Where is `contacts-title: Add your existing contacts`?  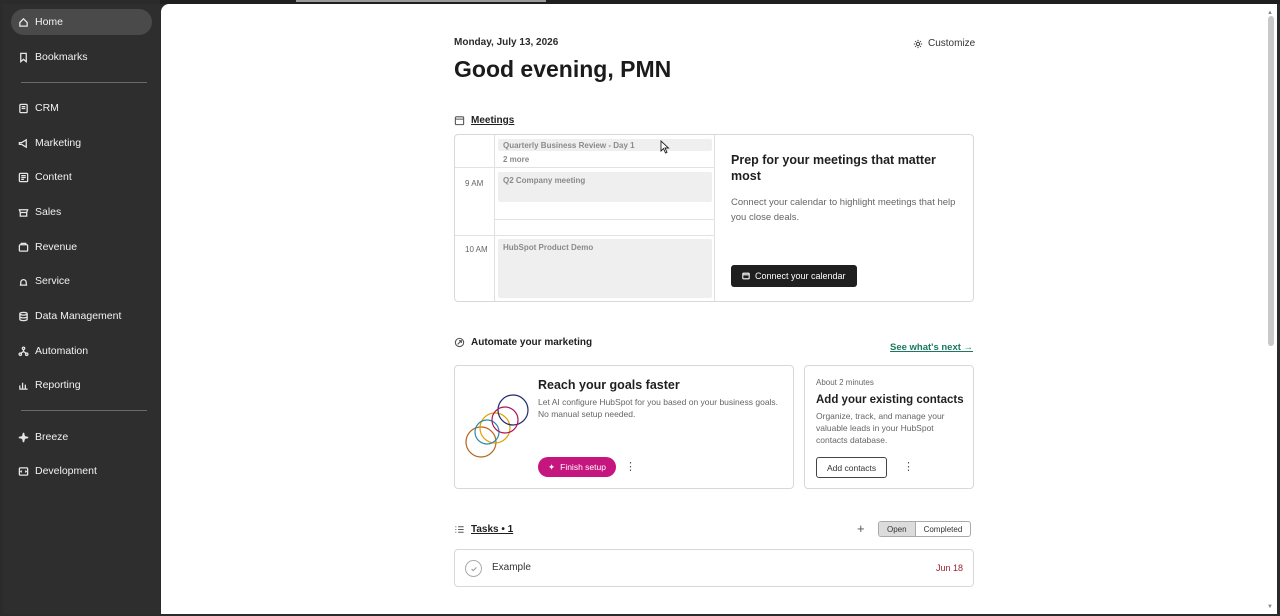 contacts-title: Add your existing contacts is located at coordinates (890, 400).